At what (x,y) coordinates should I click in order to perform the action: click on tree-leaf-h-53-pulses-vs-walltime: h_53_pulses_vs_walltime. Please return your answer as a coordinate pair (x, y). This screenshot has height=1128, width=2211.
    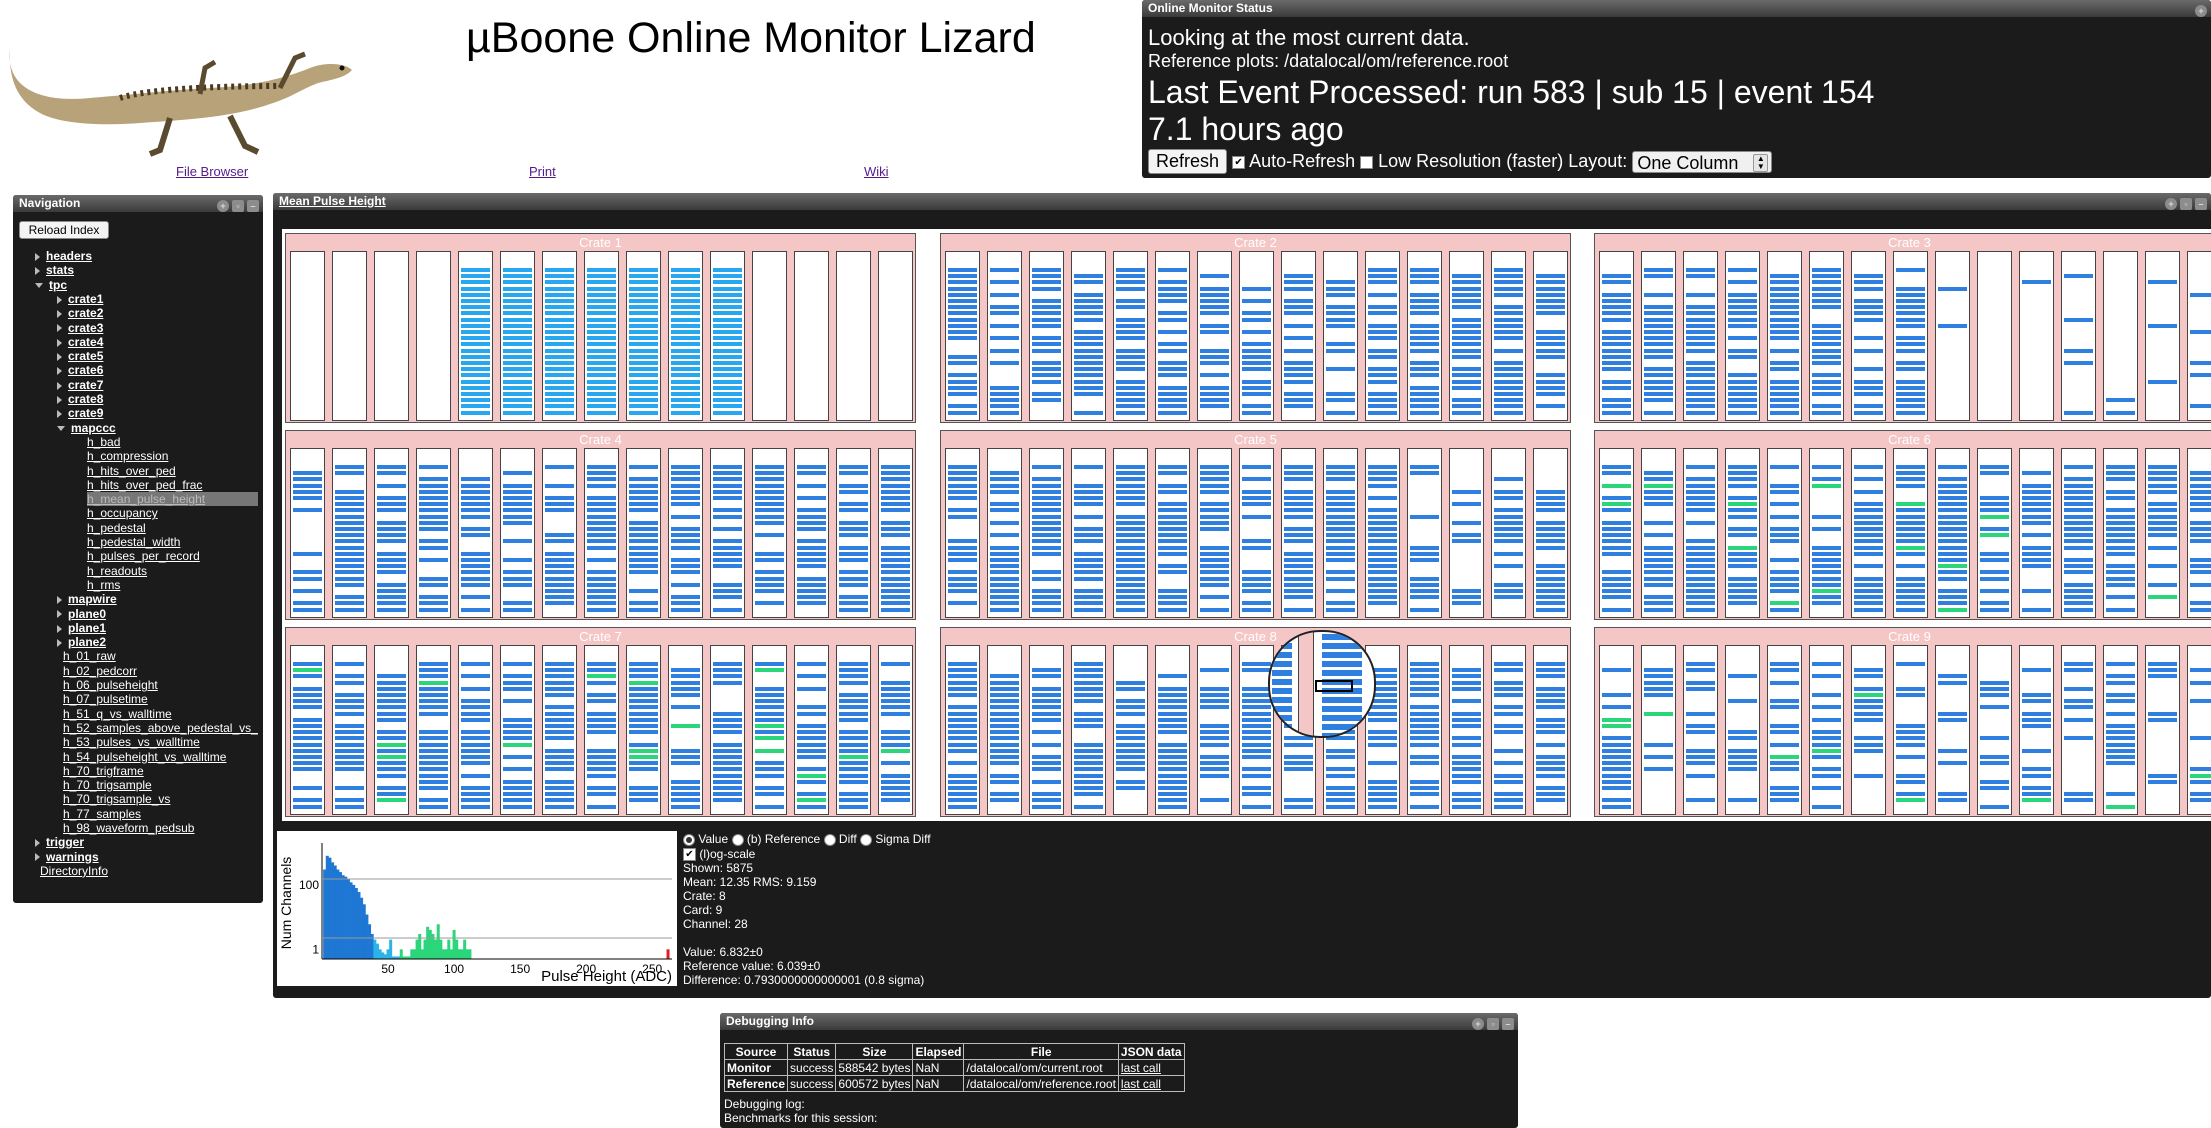
    Looking at the image, I should click on (131, 742).